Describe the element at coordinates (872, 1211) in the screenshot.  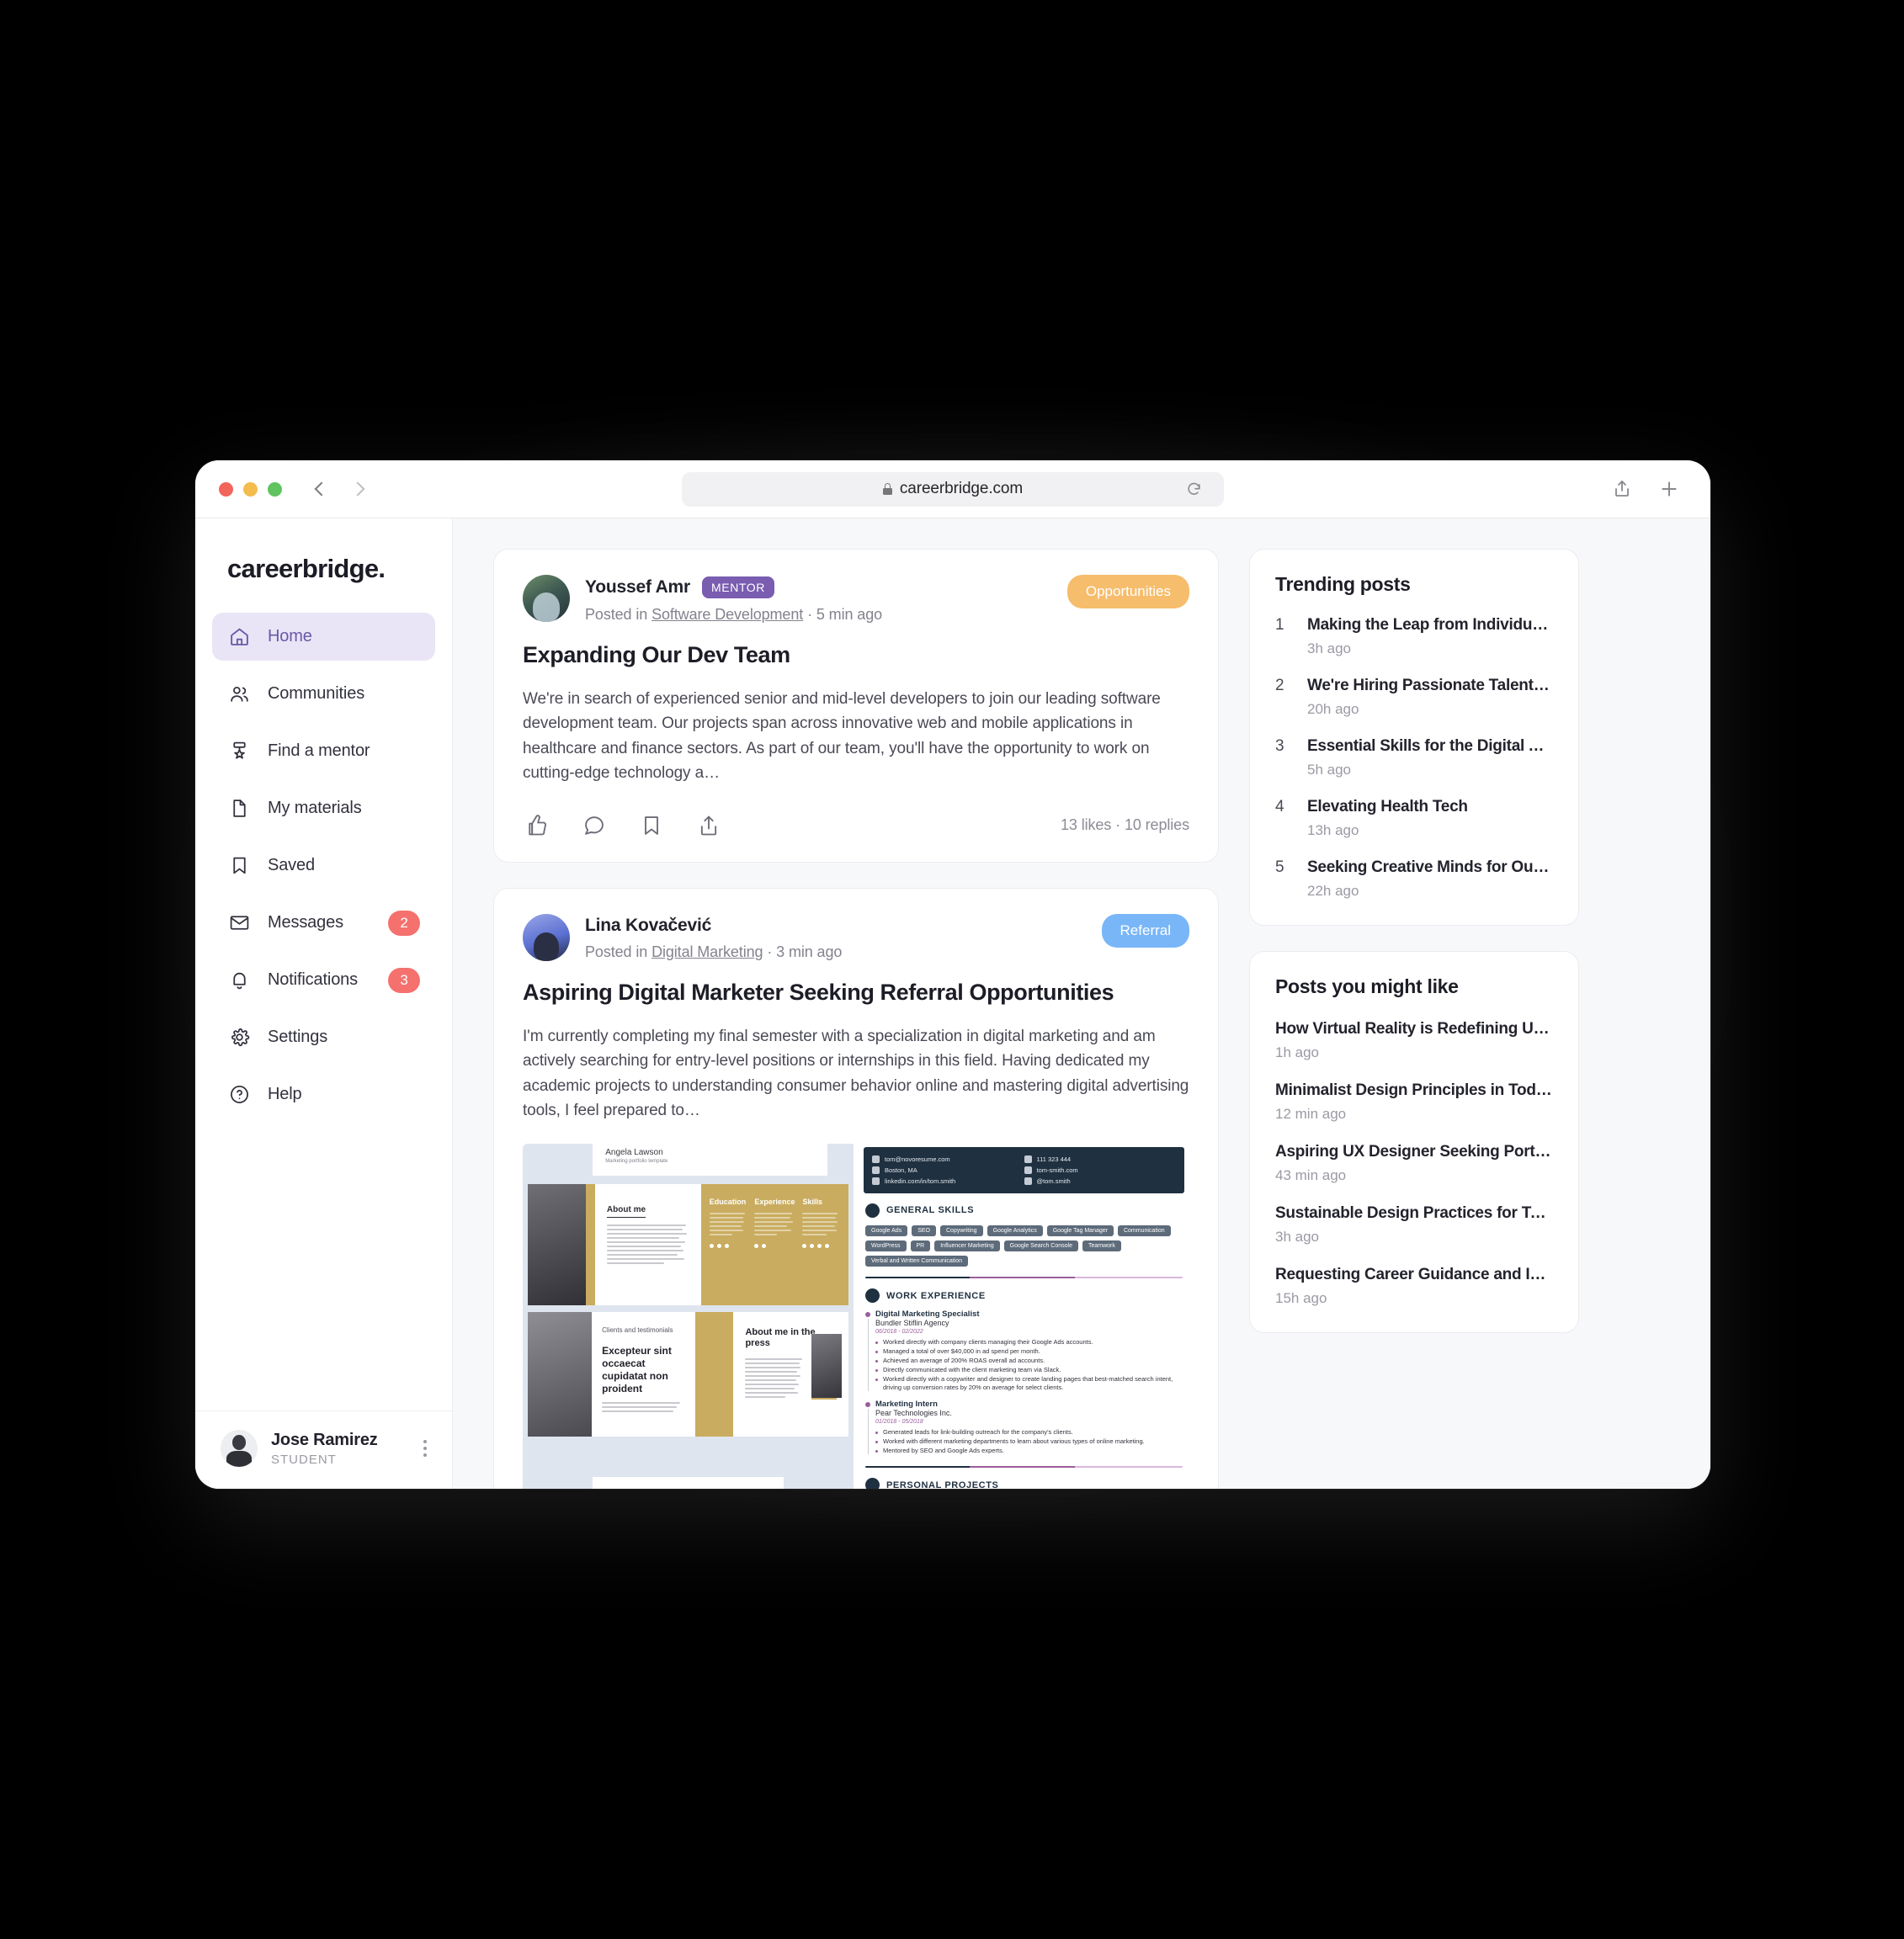
I see `skills-icon` at that location.